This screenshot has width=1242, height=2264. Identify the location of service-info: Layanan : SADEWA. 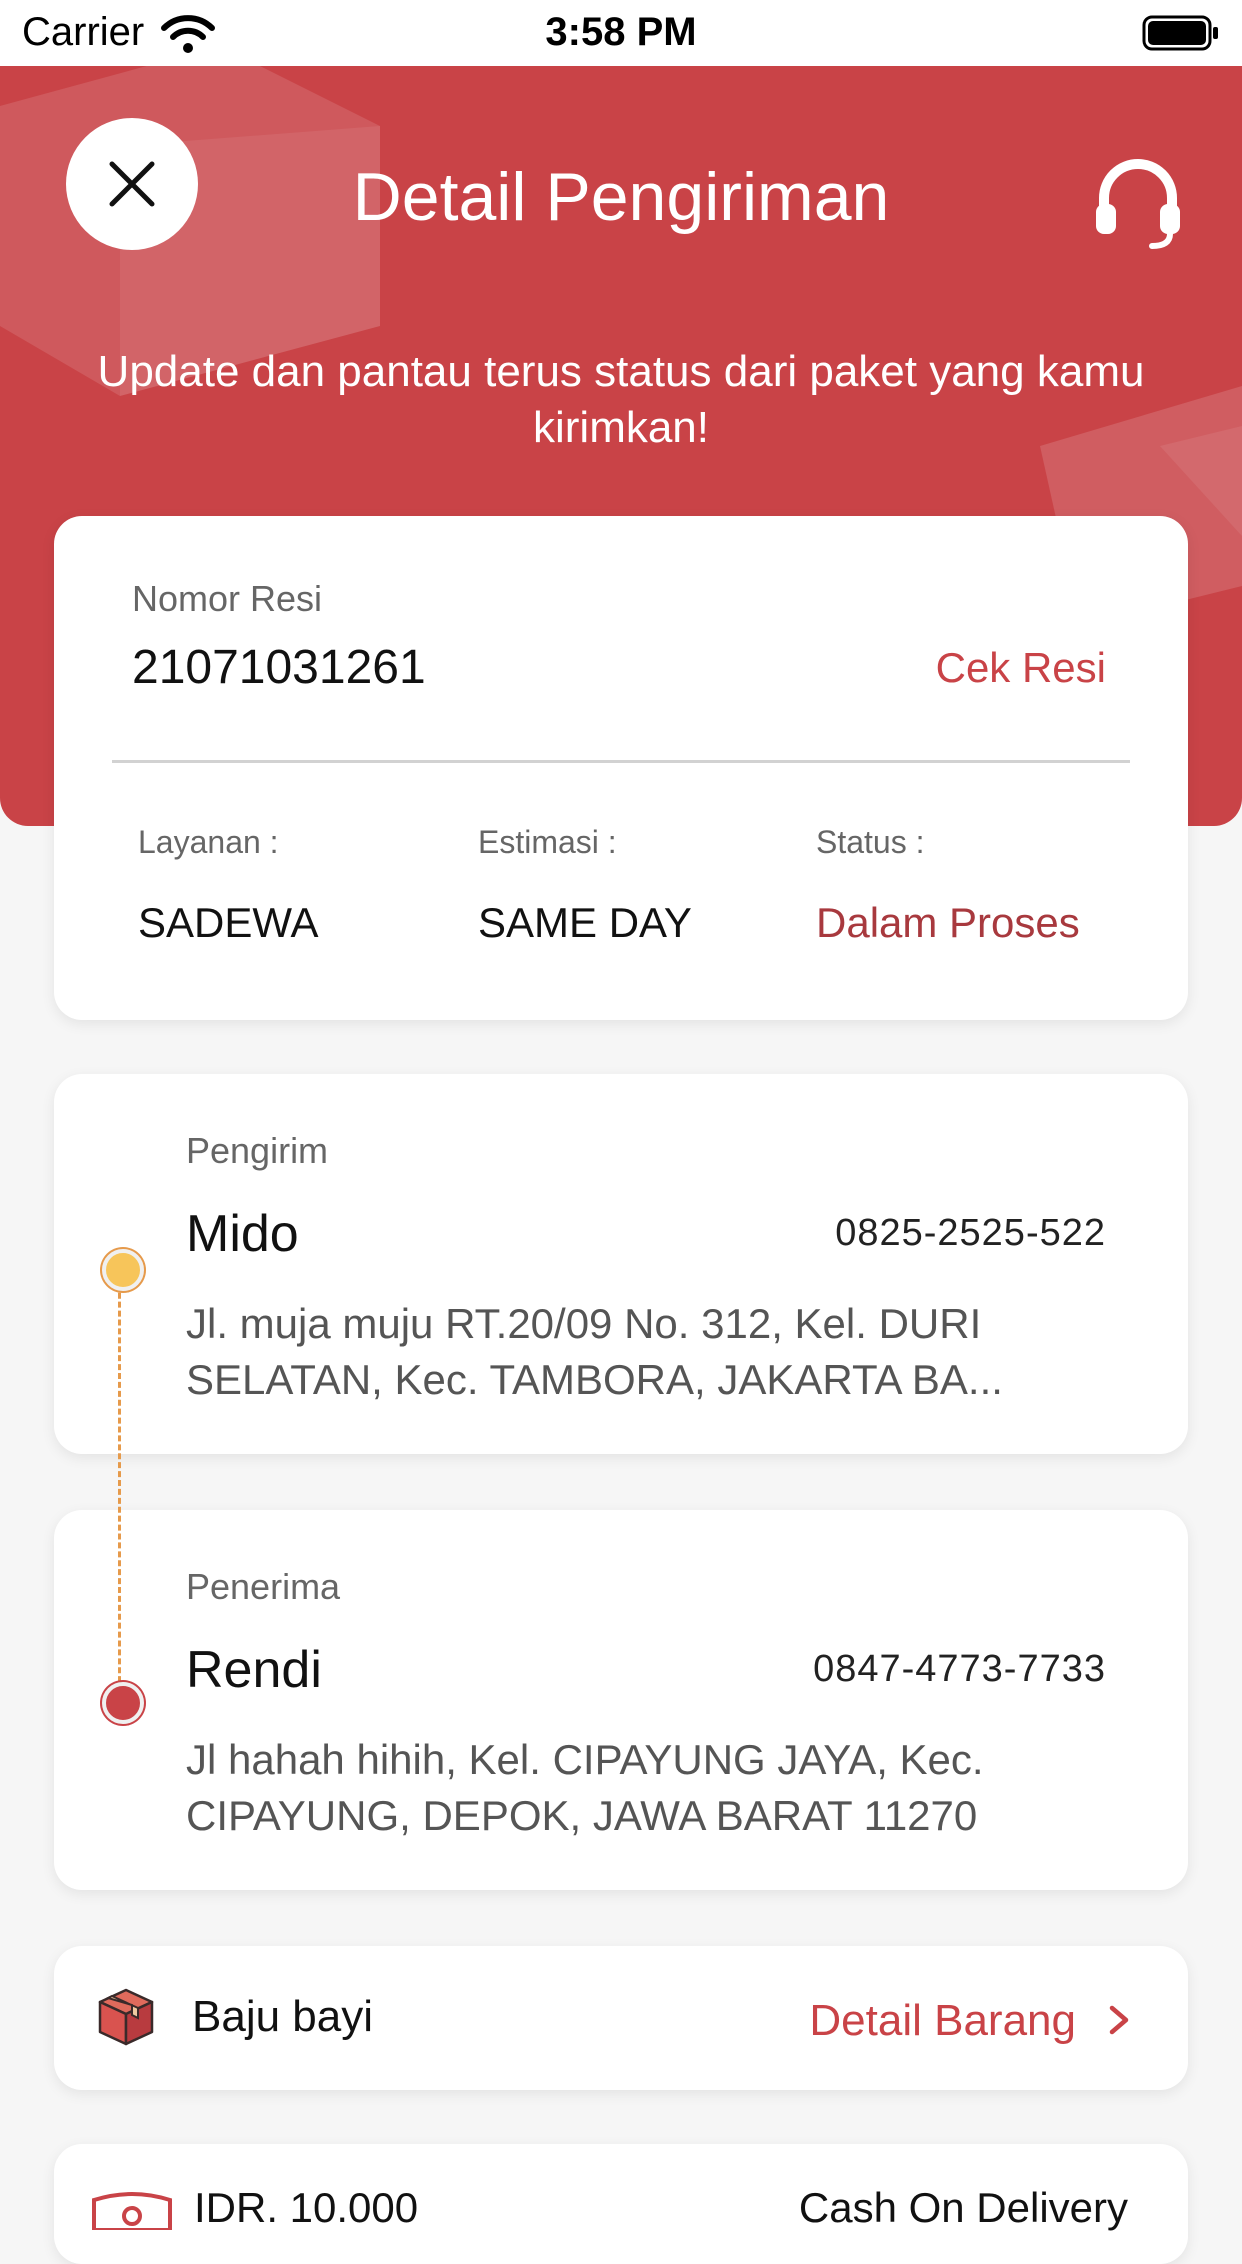
(228, 885).